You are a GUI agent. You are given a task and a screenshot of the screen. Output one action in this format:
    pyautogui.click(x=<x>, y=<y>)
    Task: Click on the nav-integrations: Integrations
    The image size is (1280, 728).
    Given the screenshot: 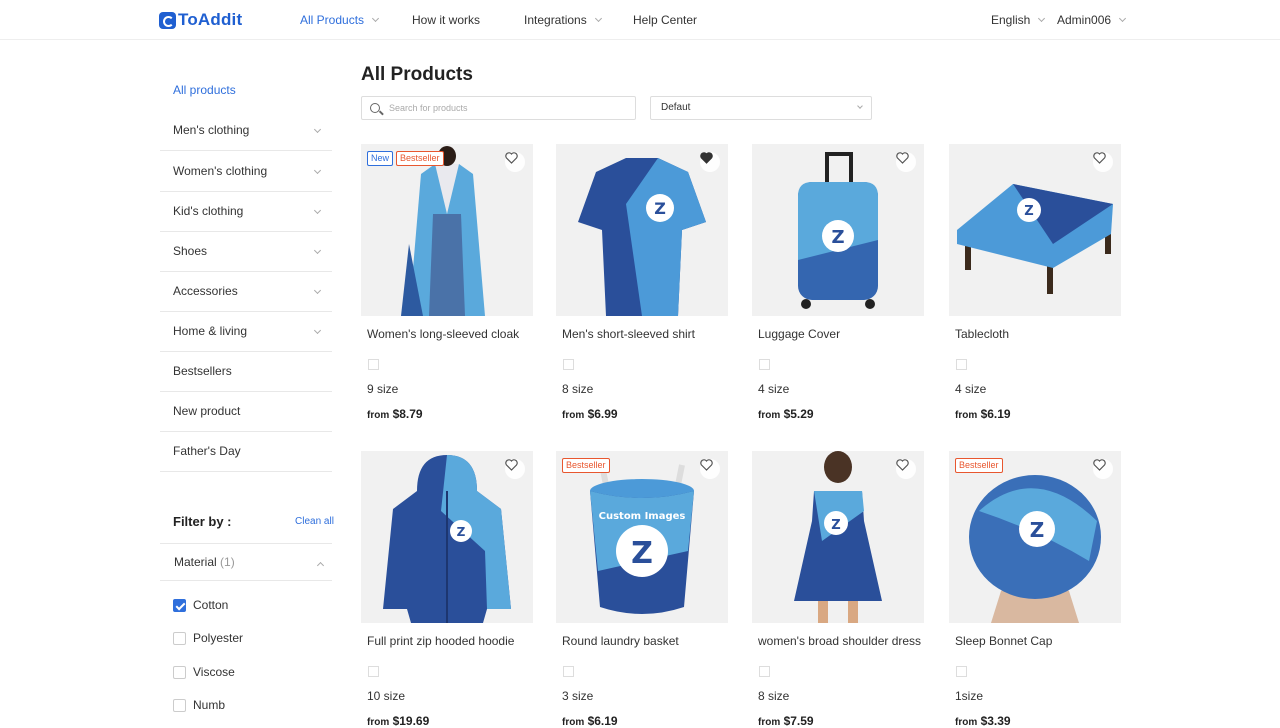 What is the action you would take?
    pyautogui.click(x=563, y=20)
    